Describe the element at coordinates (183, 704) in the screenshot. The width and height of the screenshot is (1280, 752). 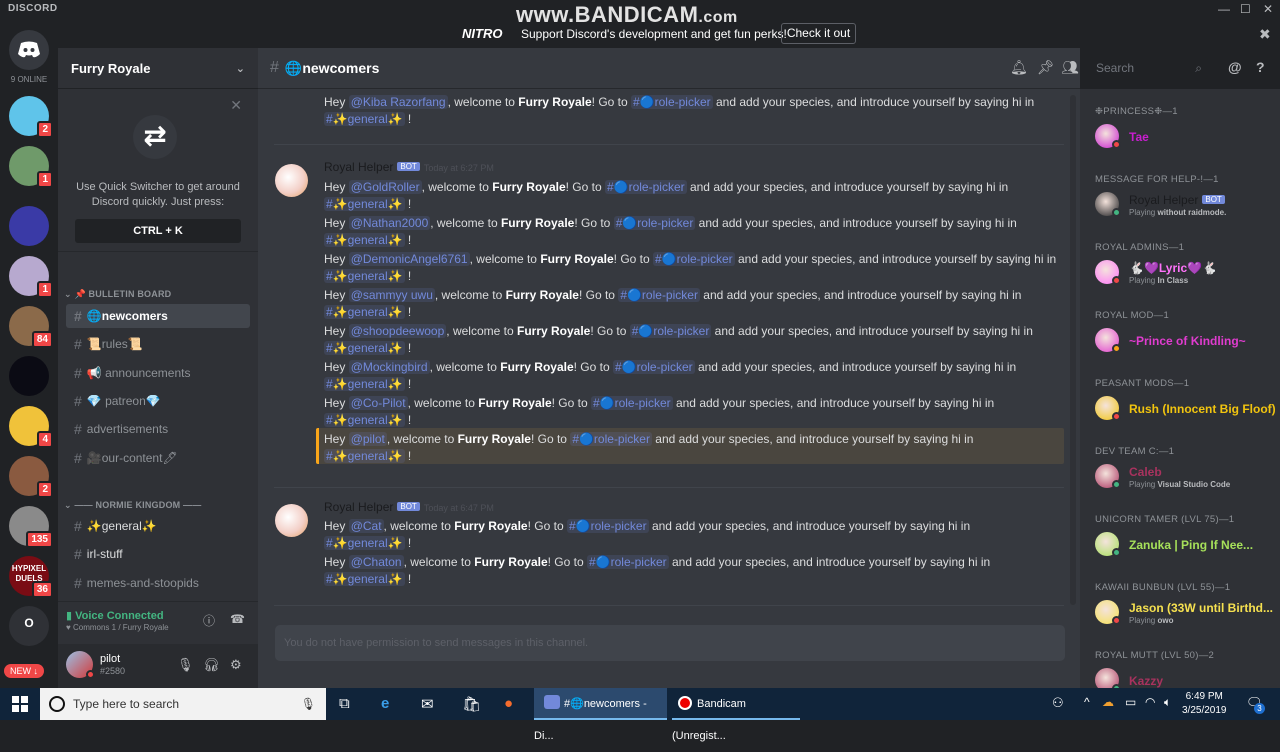
I see `taskbar-search-input: Type here to search 🎙︎` at that location.